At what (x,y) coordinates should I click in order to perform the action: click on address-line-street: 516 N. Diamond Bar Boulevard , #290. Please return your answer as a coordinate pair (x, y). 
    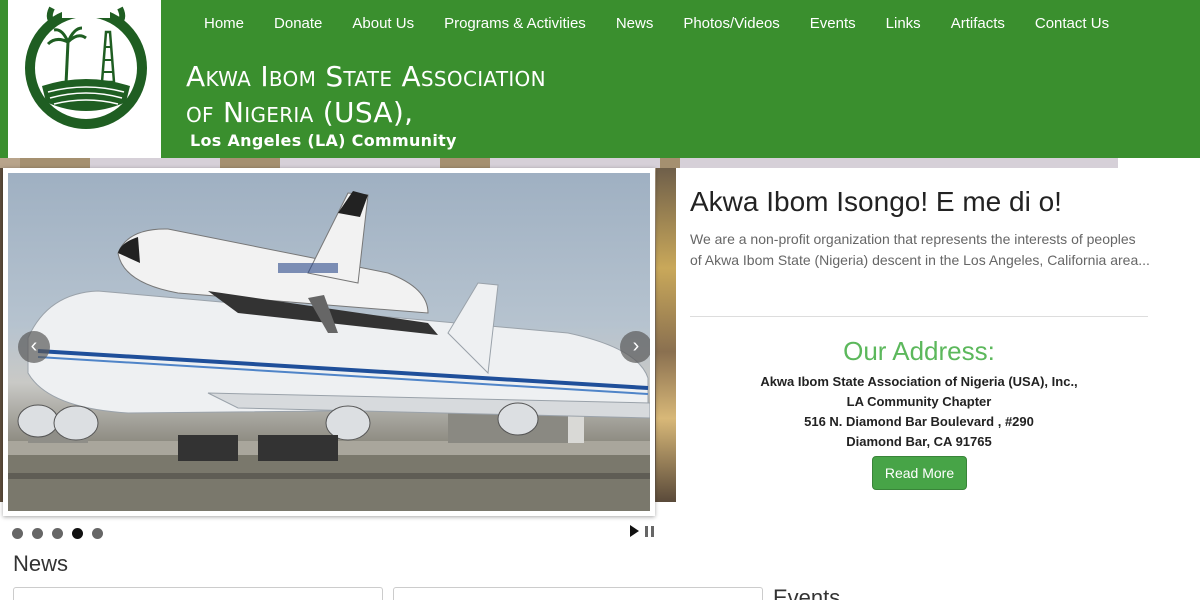
    Looking at the image, I should click on (919, 421).